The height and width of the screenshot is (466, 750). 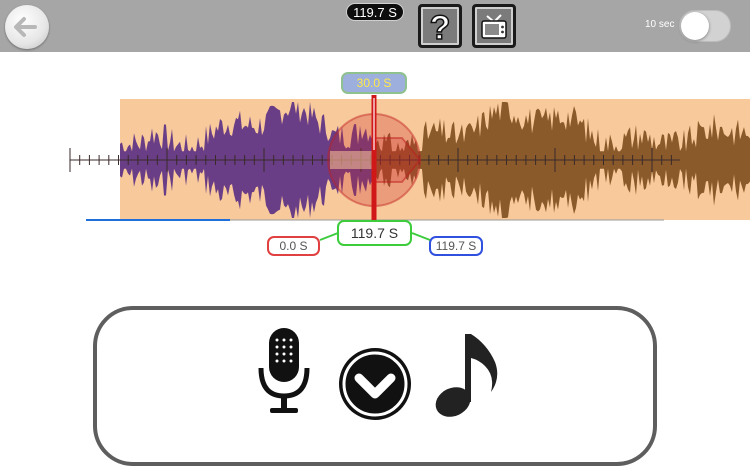 I want to click on music-note-icon, so click(x=469, y=376).